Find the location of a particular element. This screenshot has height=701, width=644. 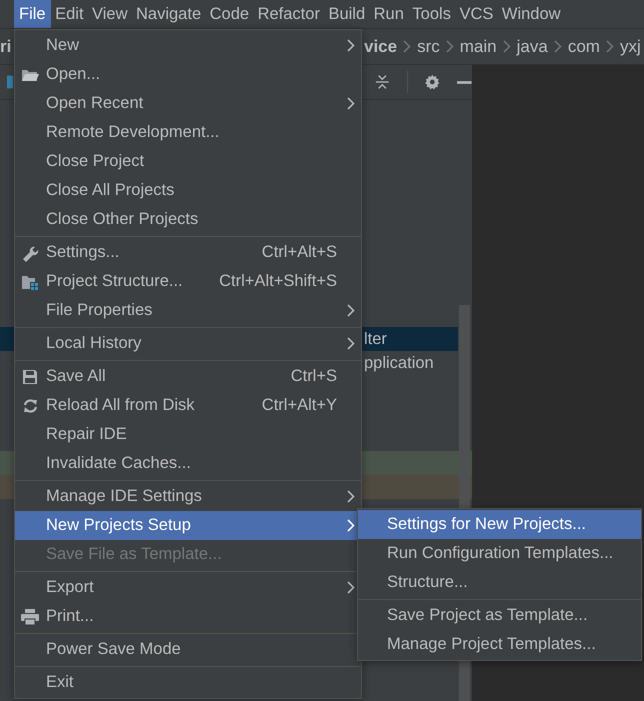

breadcrumb-item: vice is located at coordinates (381, 46).